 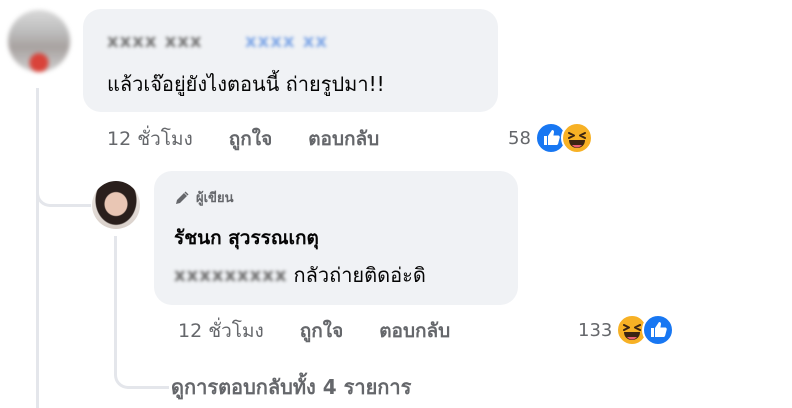 What do you see at coordinates (155, 41) in the screenshot?
I see `commenter-name: xxxx xxx` at bounding box center [155, 41].